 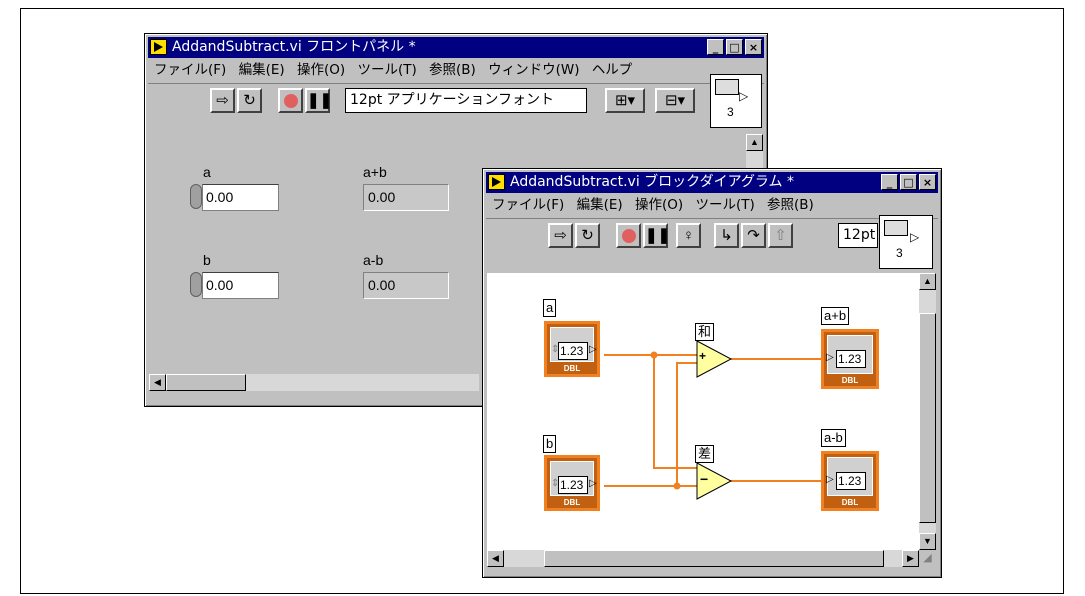 I want to click on control-b-label: b, so click(x=207, y=260).